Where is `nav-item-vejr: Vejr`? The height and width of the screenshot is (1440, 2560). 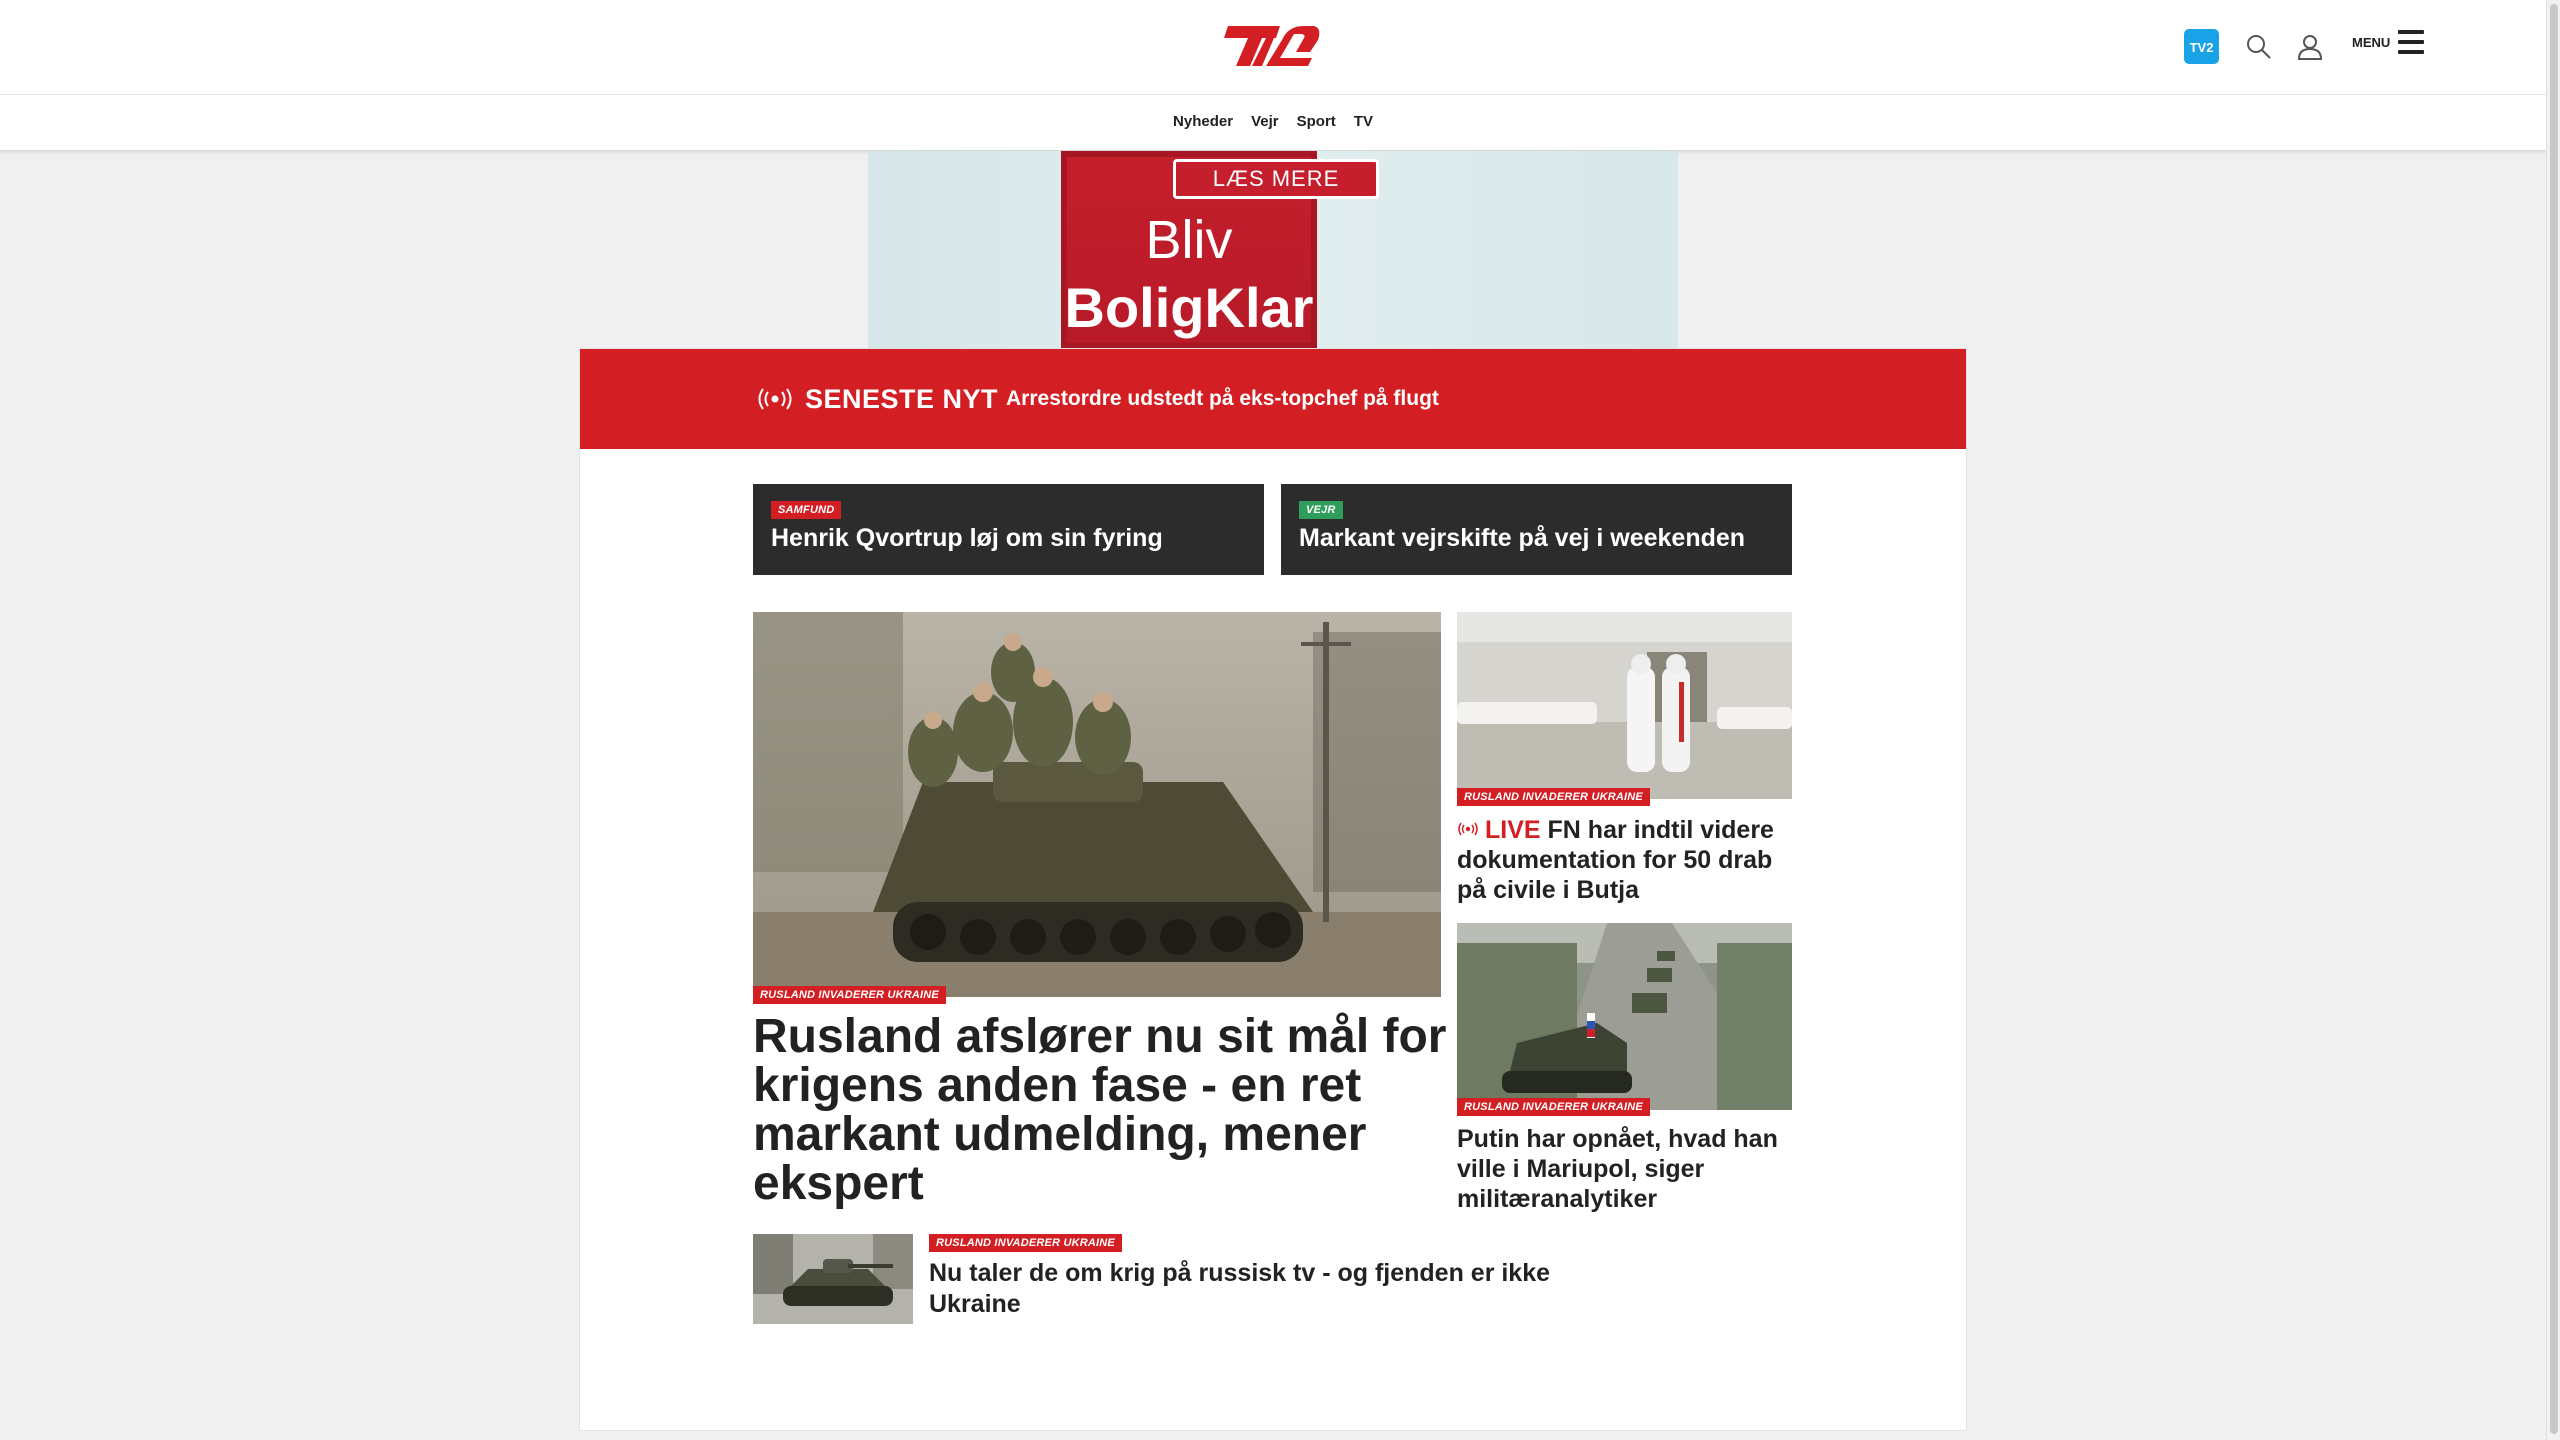 nav-item-vejr: Vejr is located at coordinates (1265, 121).